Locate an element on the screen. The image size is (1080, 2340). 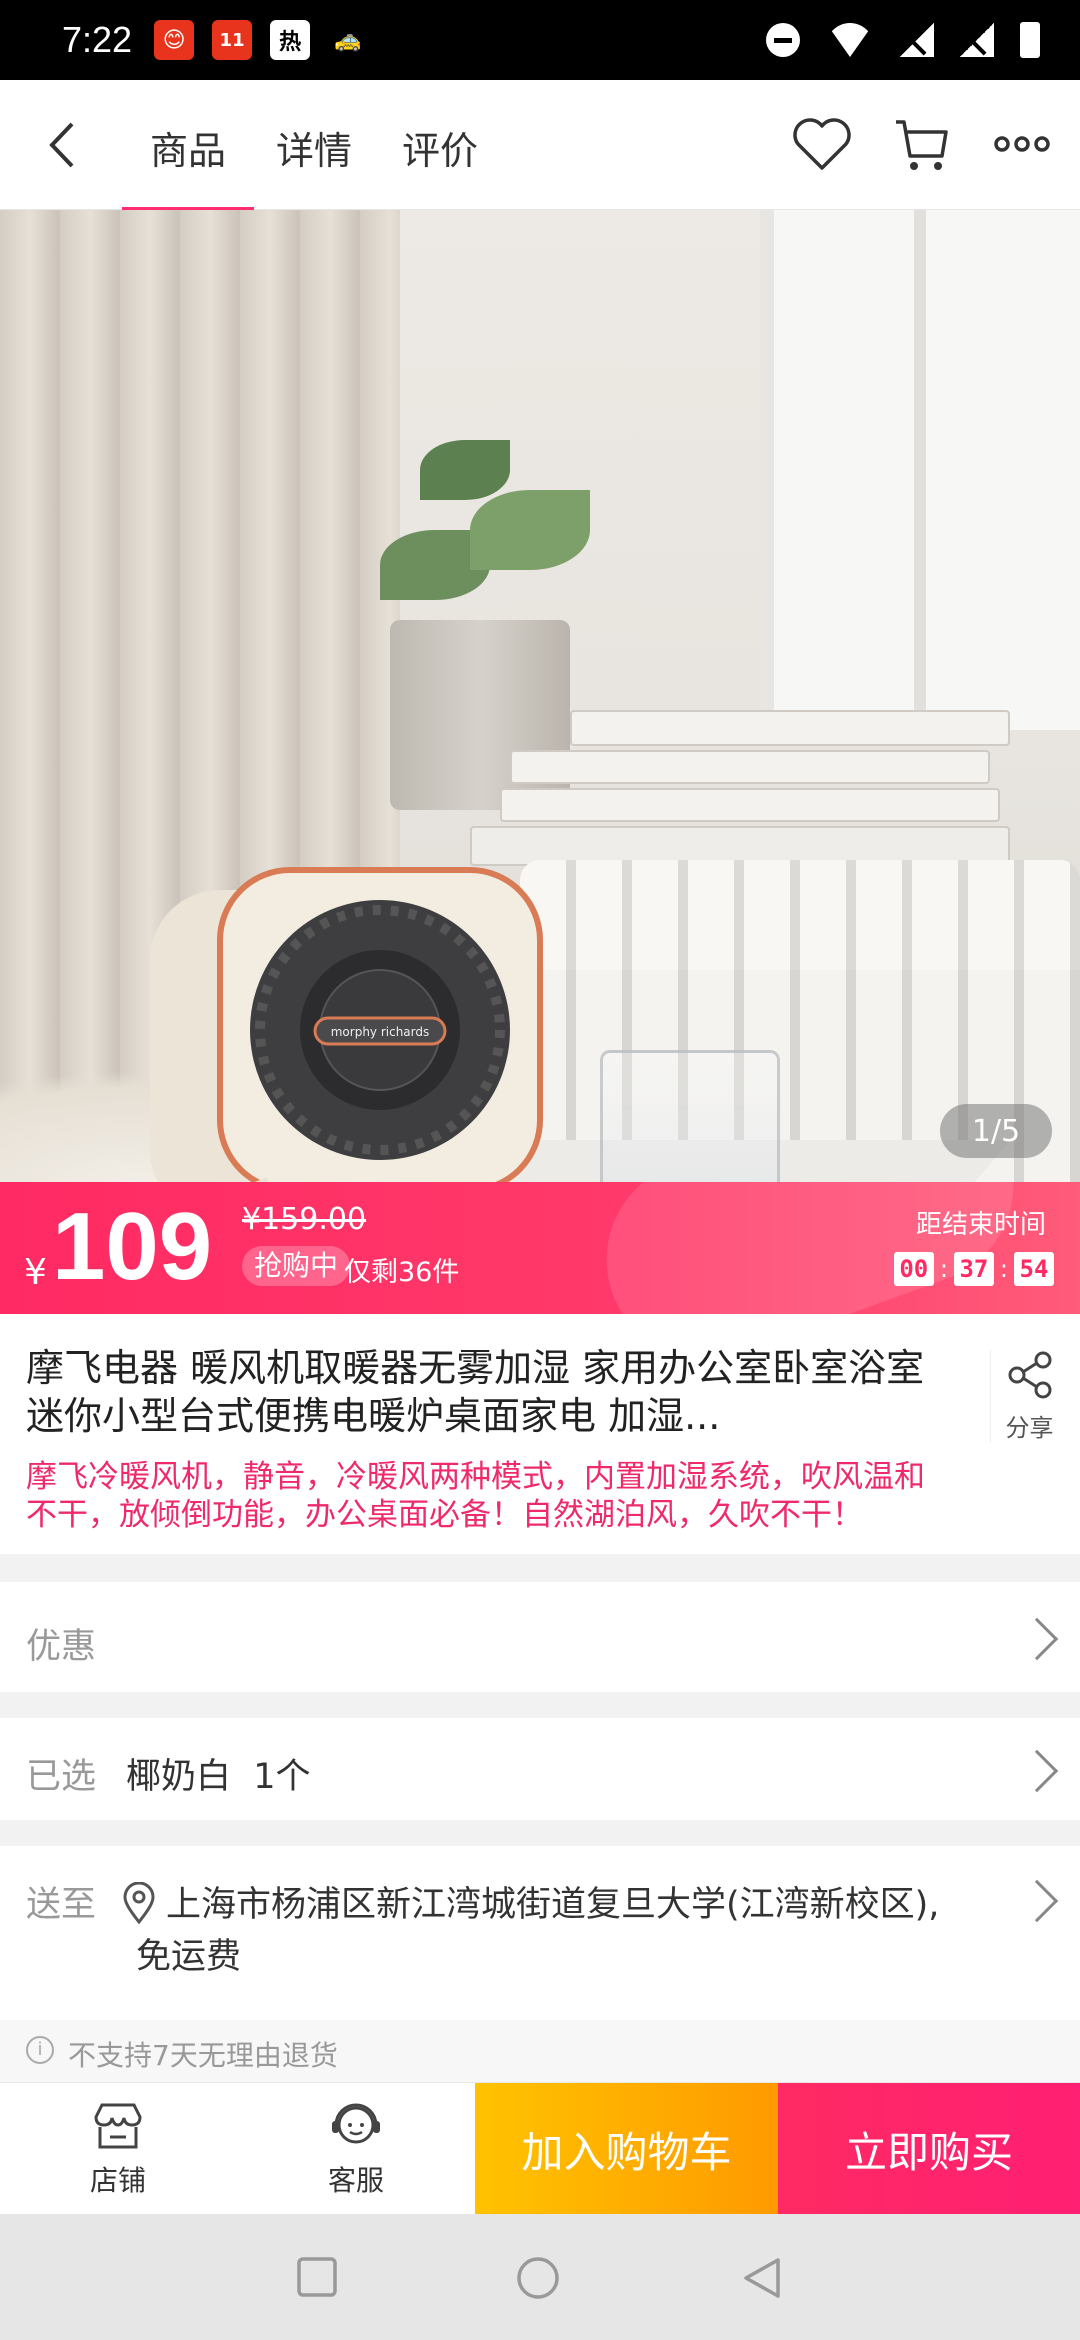
selected-variant-row: 已选 椰奶白 1个 is located at coordinates (540, 1769).